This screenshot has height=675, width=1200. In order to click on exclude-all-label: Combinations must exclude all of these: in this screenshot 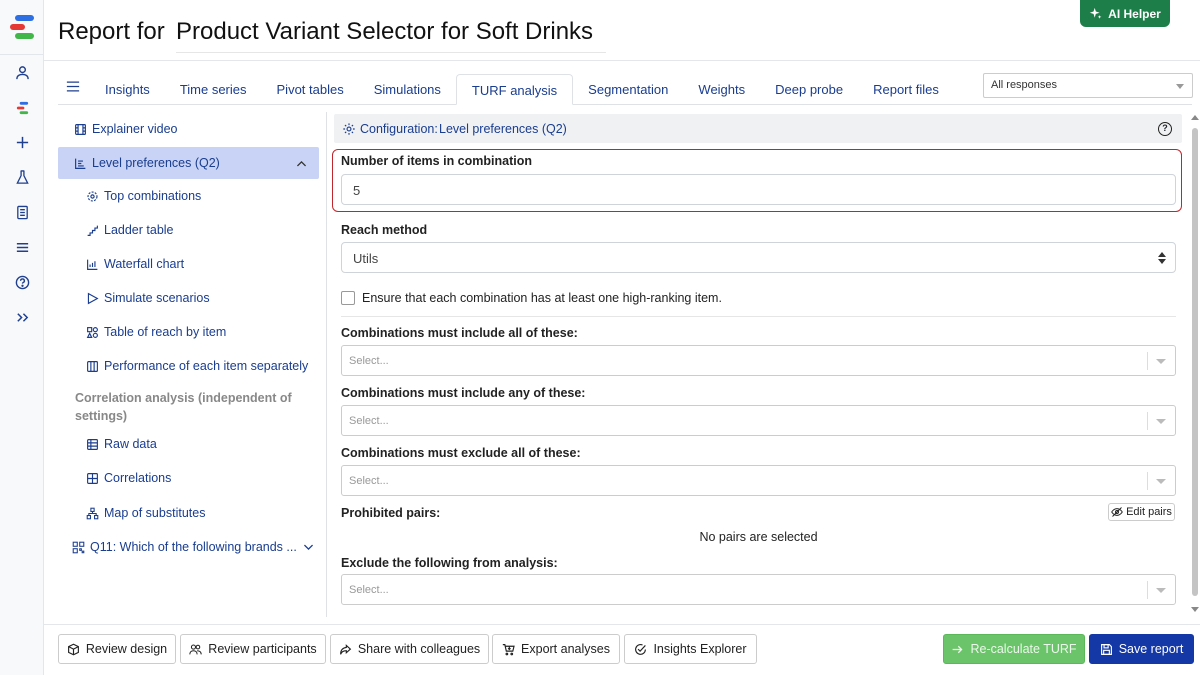, I will do `click(461, 453)`.